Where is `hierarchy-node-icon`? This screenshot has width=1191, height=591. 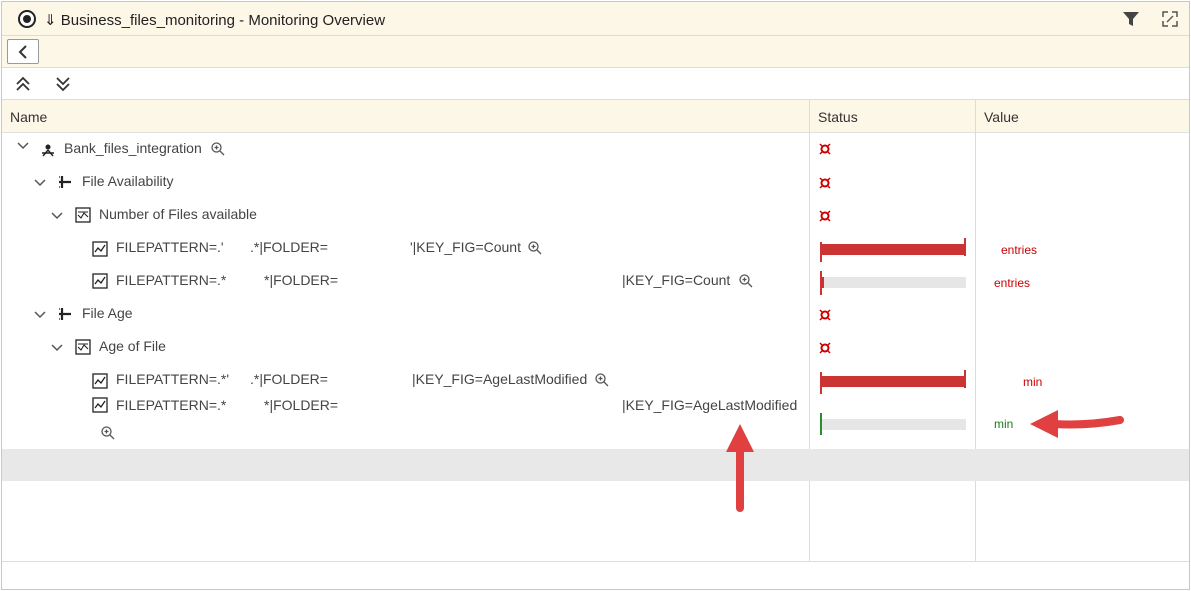
hierarchy-node-icon is located at coordinates (48, 150).